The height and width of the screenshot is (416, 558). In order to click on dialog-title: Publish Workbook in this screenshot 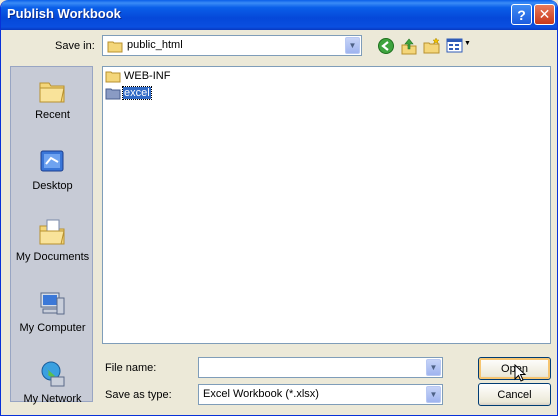, I will do `click(64, 13)`.